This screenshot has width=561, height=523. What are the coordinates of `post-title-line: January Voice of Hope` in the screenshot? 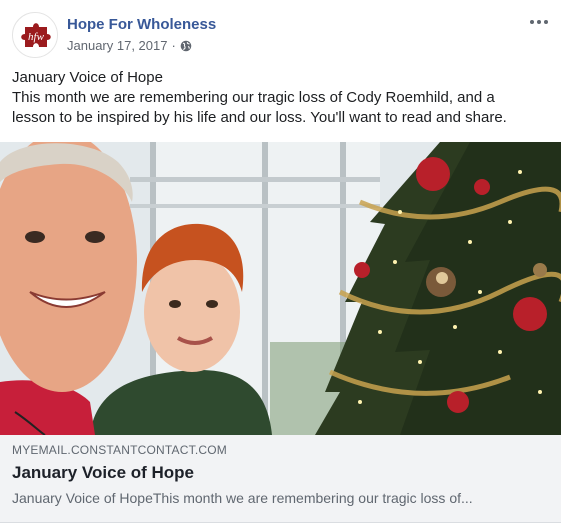 It's located at (87, 77).